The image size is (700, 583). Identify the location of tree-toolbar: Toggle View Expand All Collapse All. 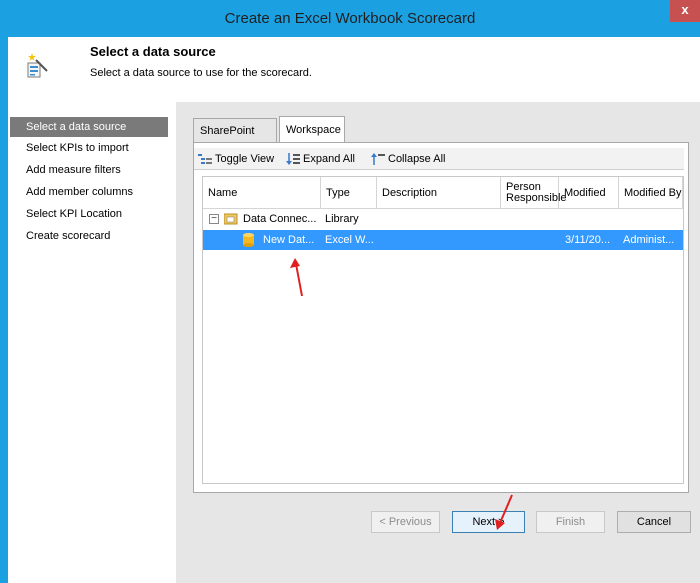
(439, 159).